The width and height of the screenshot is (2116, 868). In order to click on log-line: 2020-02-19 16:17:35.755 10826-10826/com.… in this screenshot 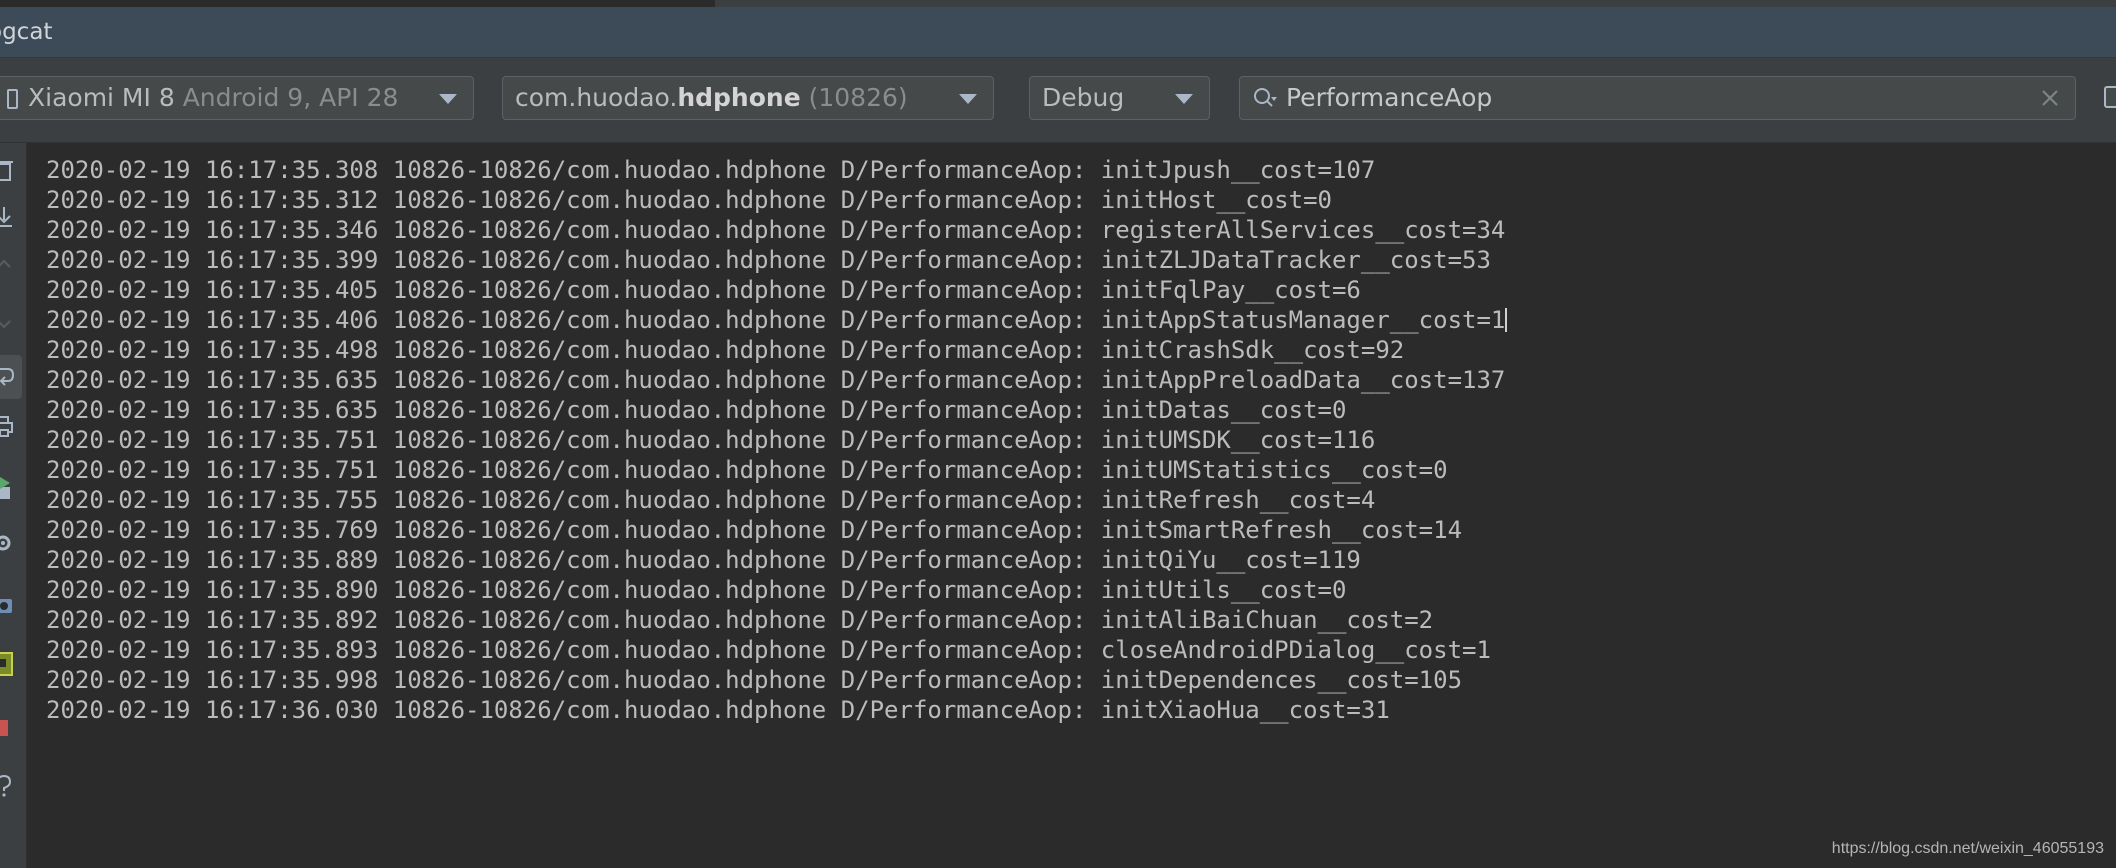, I will do `click(710, 500)`.